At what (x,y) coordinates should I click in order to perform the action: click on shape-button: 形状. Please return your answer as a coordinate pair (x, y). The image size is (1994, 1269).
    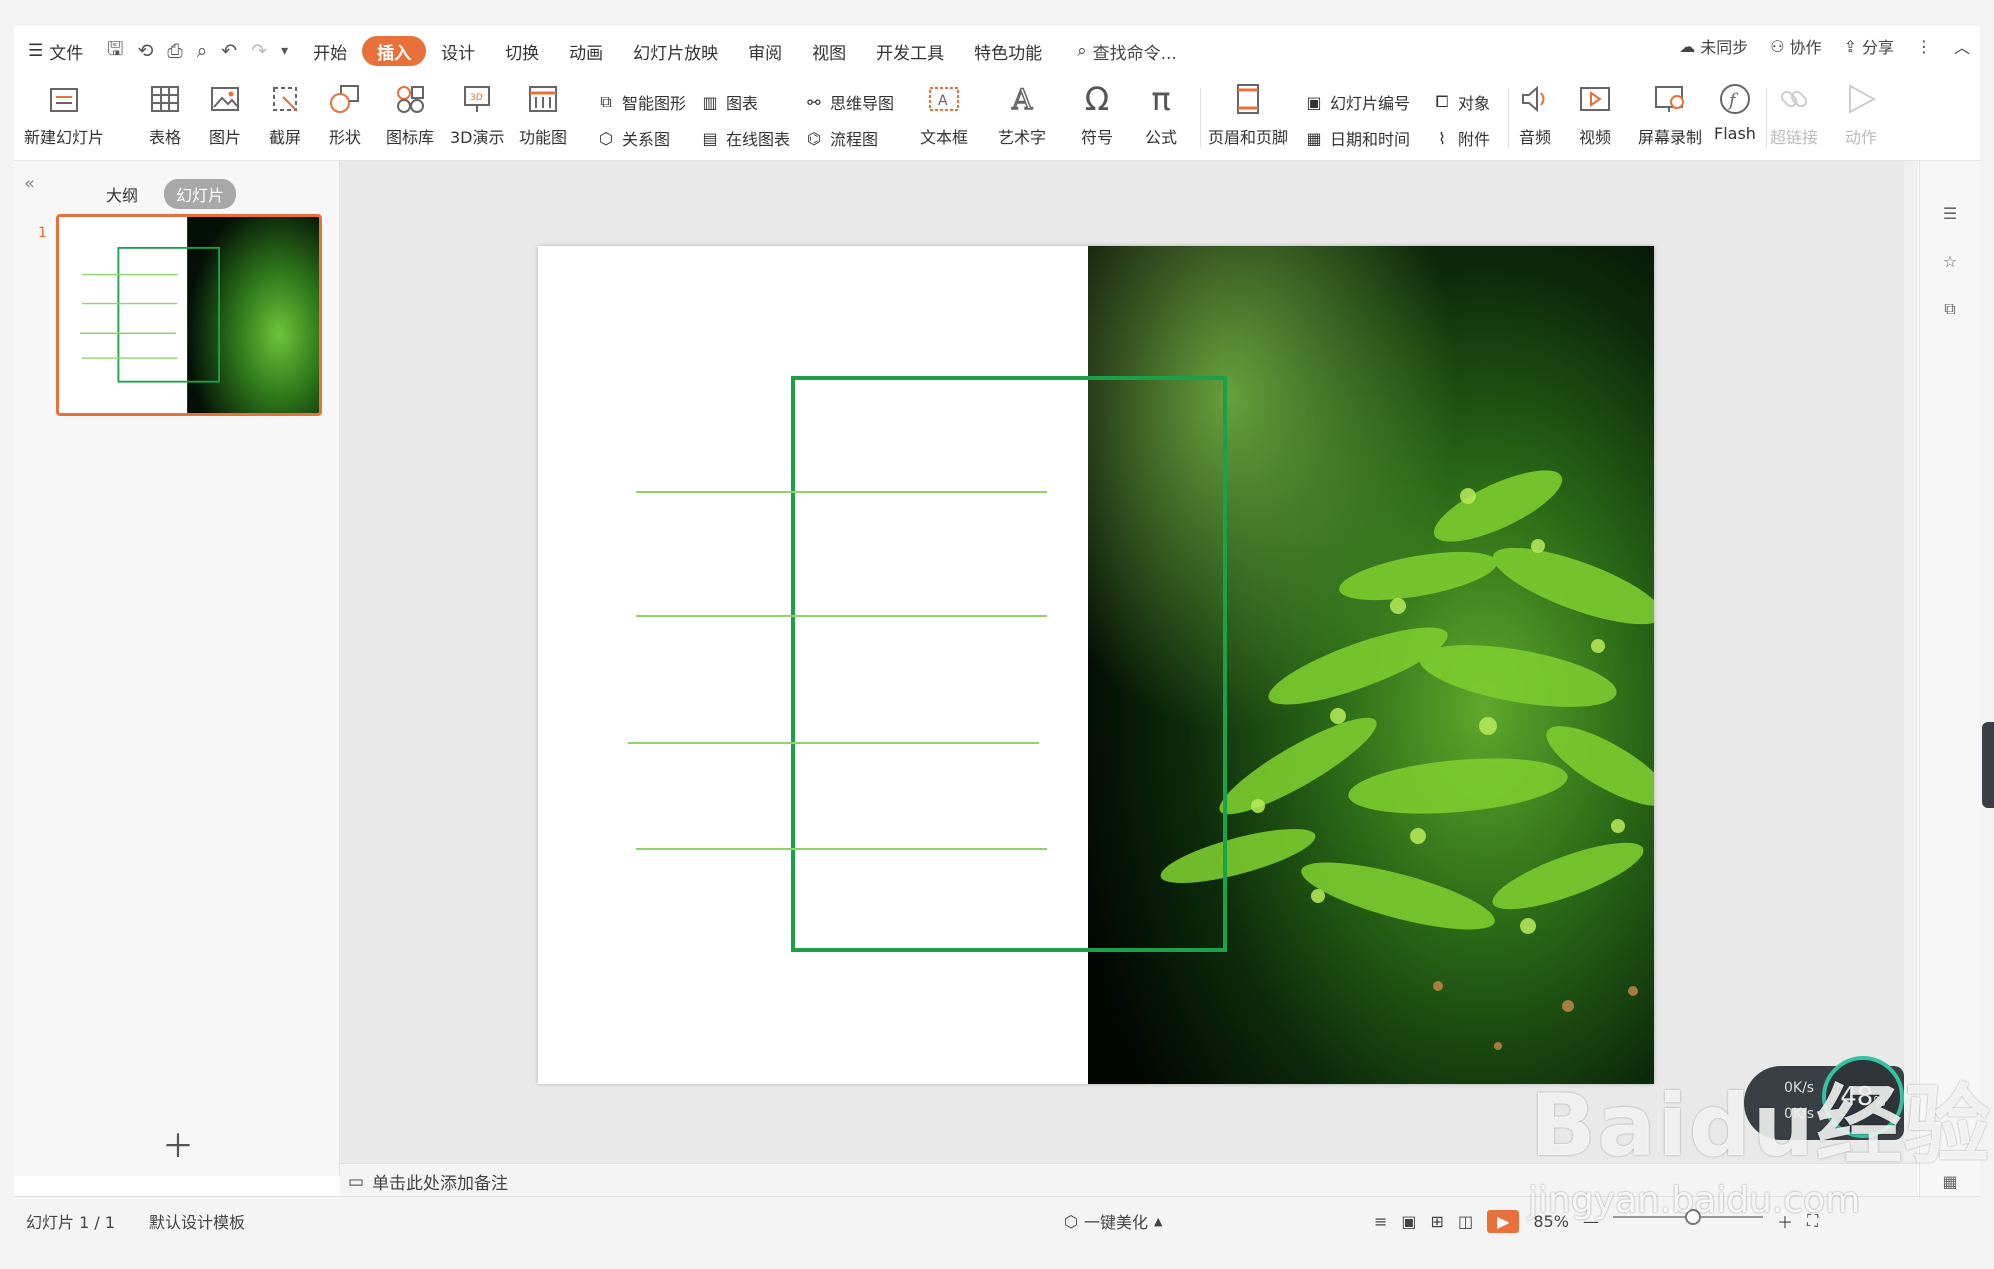
    Looking at the image, I should click on (345, 114).